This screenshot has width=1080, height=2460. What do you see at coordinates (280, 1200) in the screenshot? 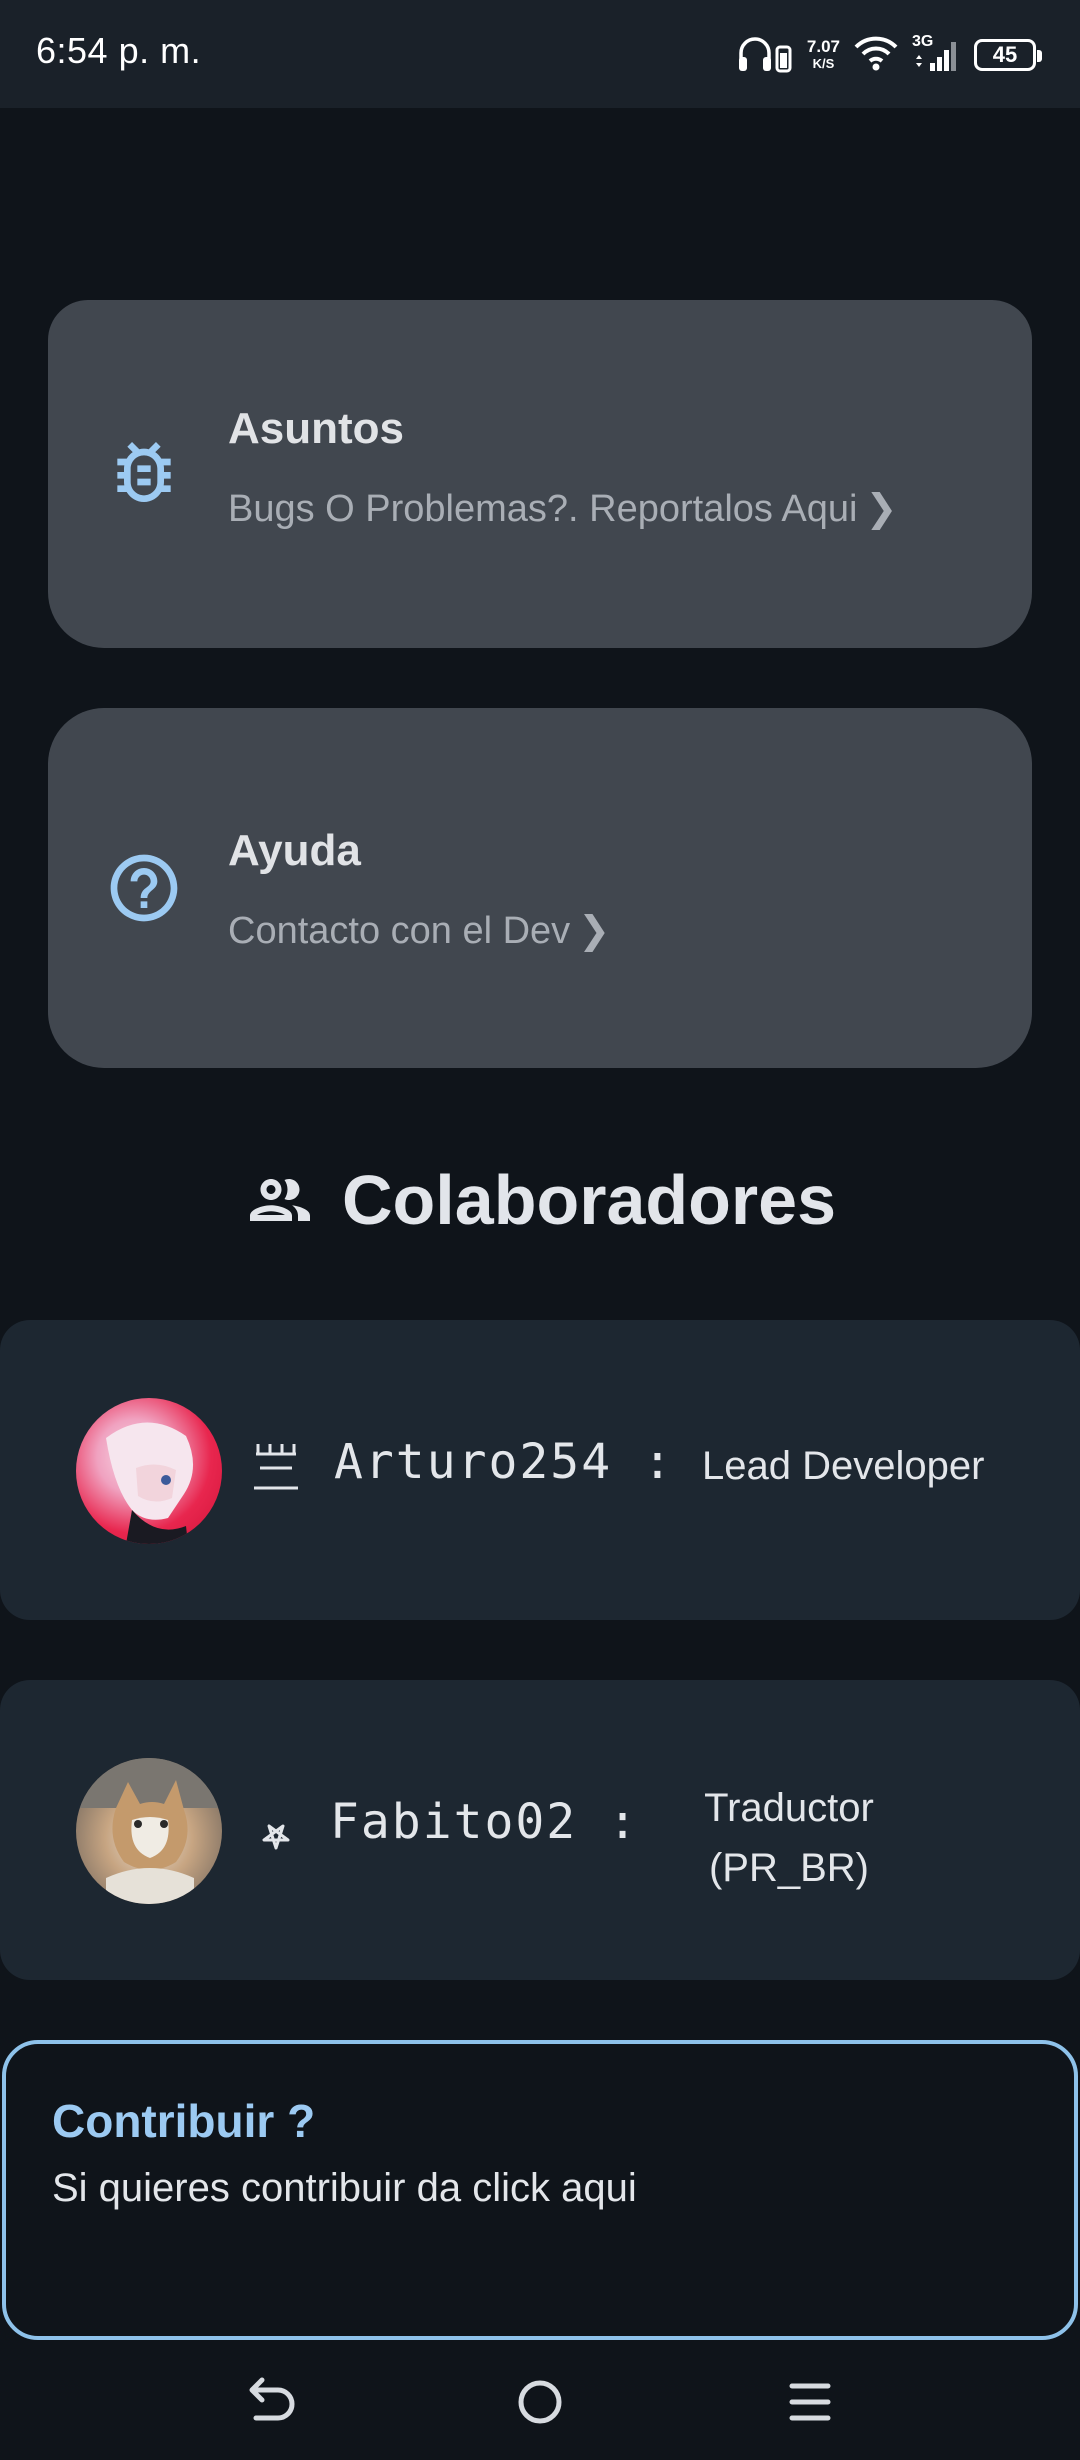
I see `people-icon` at bounding box center [280, 1200].